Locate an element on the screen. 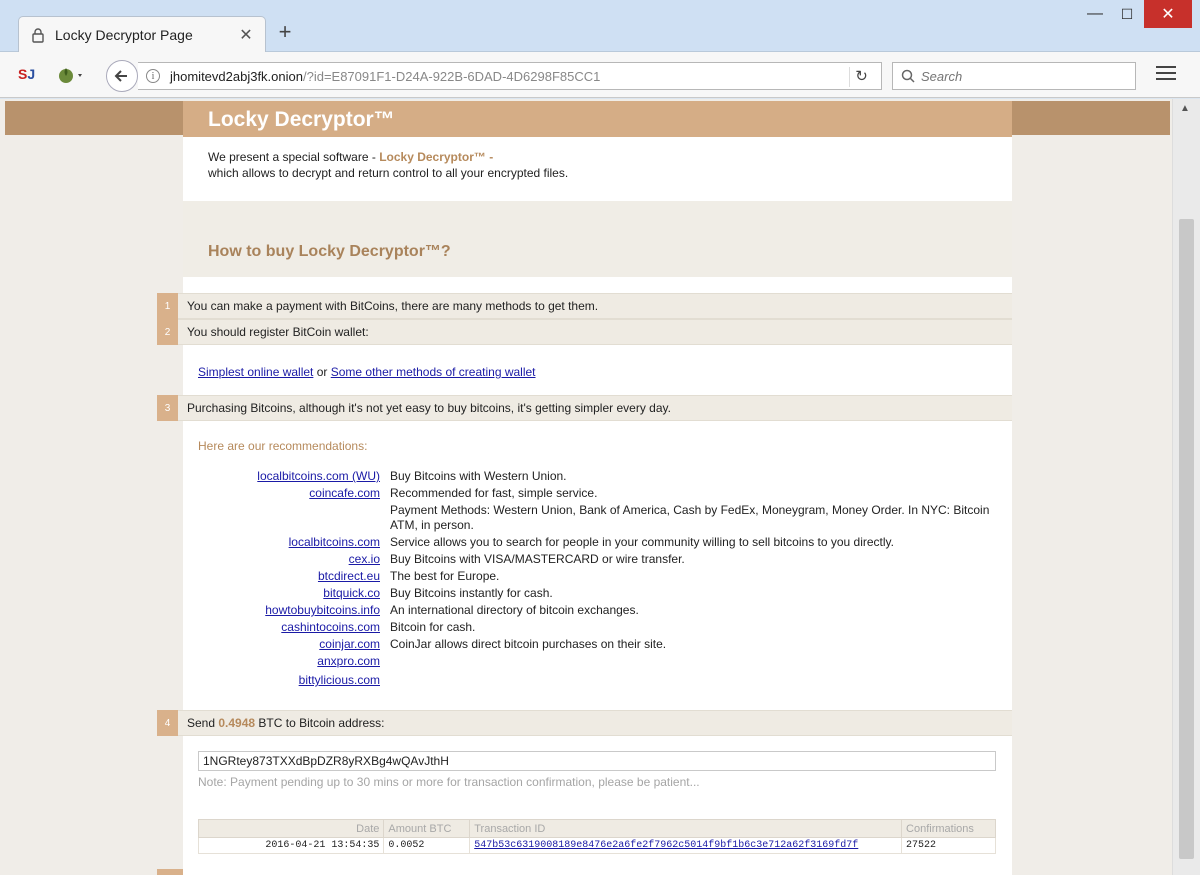 The image size is (1200, 875). new-tab-button: + is located at coordinates (285, 32).